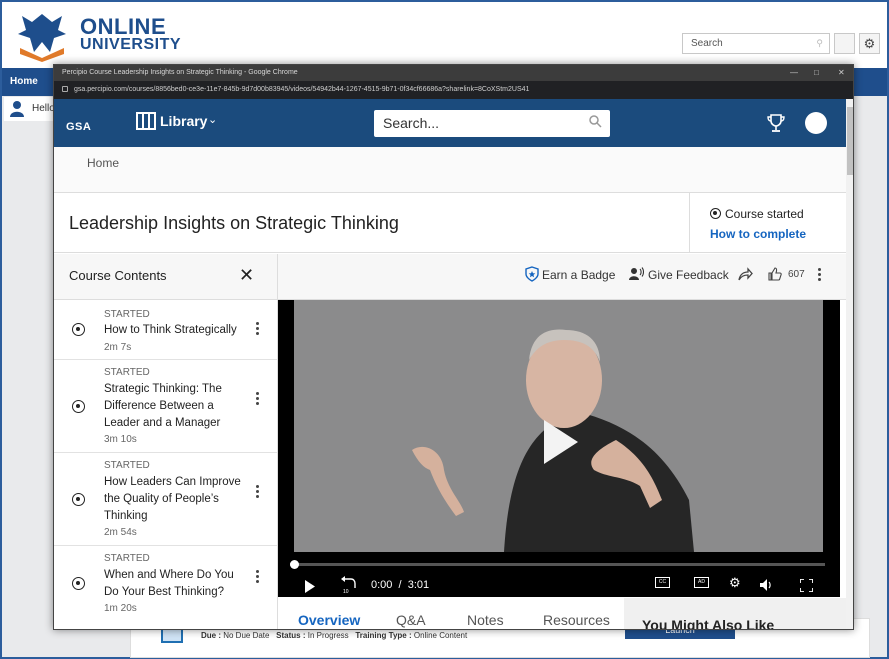 This screenshot has height=659, width=889. What do you see at coordinates (767, 223) in the screenshot?
I see `course-status-panel: Course started How to complete` at bounding box center [767, 223].